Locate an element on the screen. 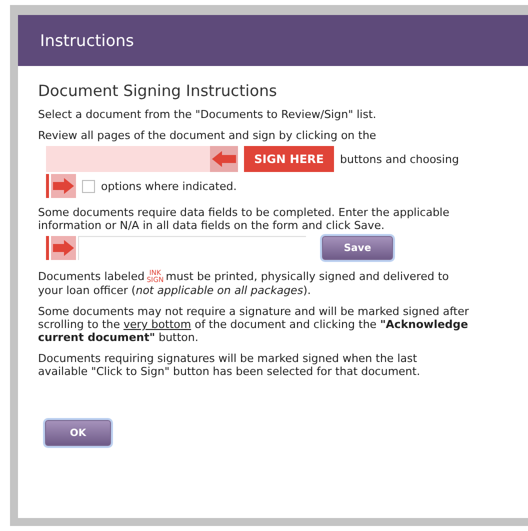 This screenshot has height=531, width=528. instruction-text: buttons and choosing is located at coordinates (399, 159).